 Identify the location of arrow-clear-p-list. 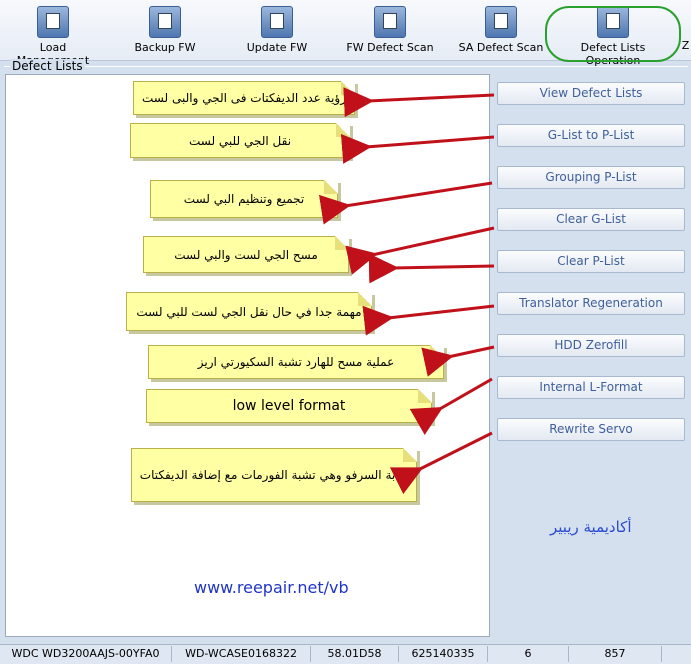
(431, 268).